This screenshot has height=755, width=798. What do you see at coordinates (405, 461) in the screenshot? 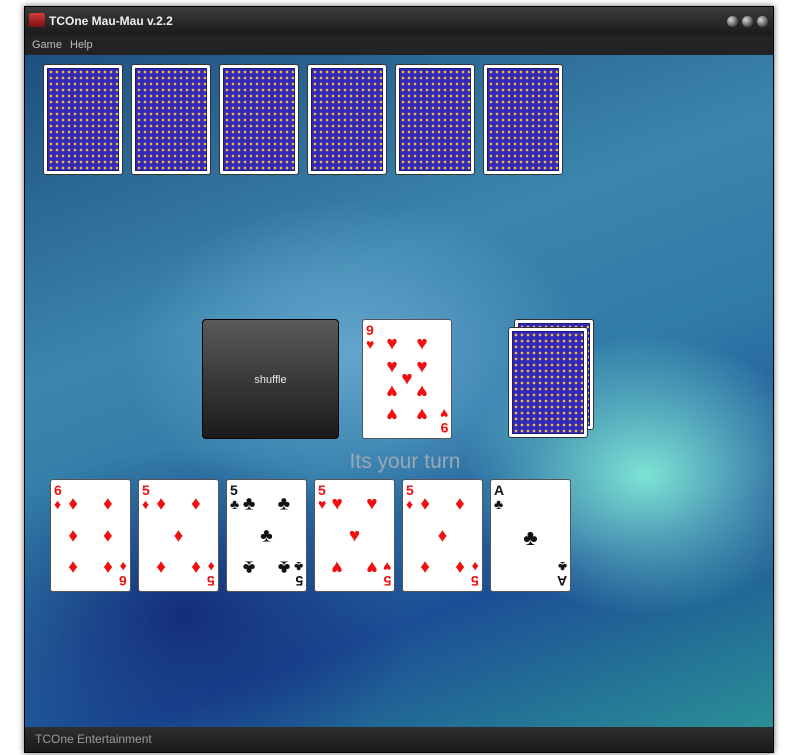
I see `turn-message: Its your turn` at bounding box center [405, 461].